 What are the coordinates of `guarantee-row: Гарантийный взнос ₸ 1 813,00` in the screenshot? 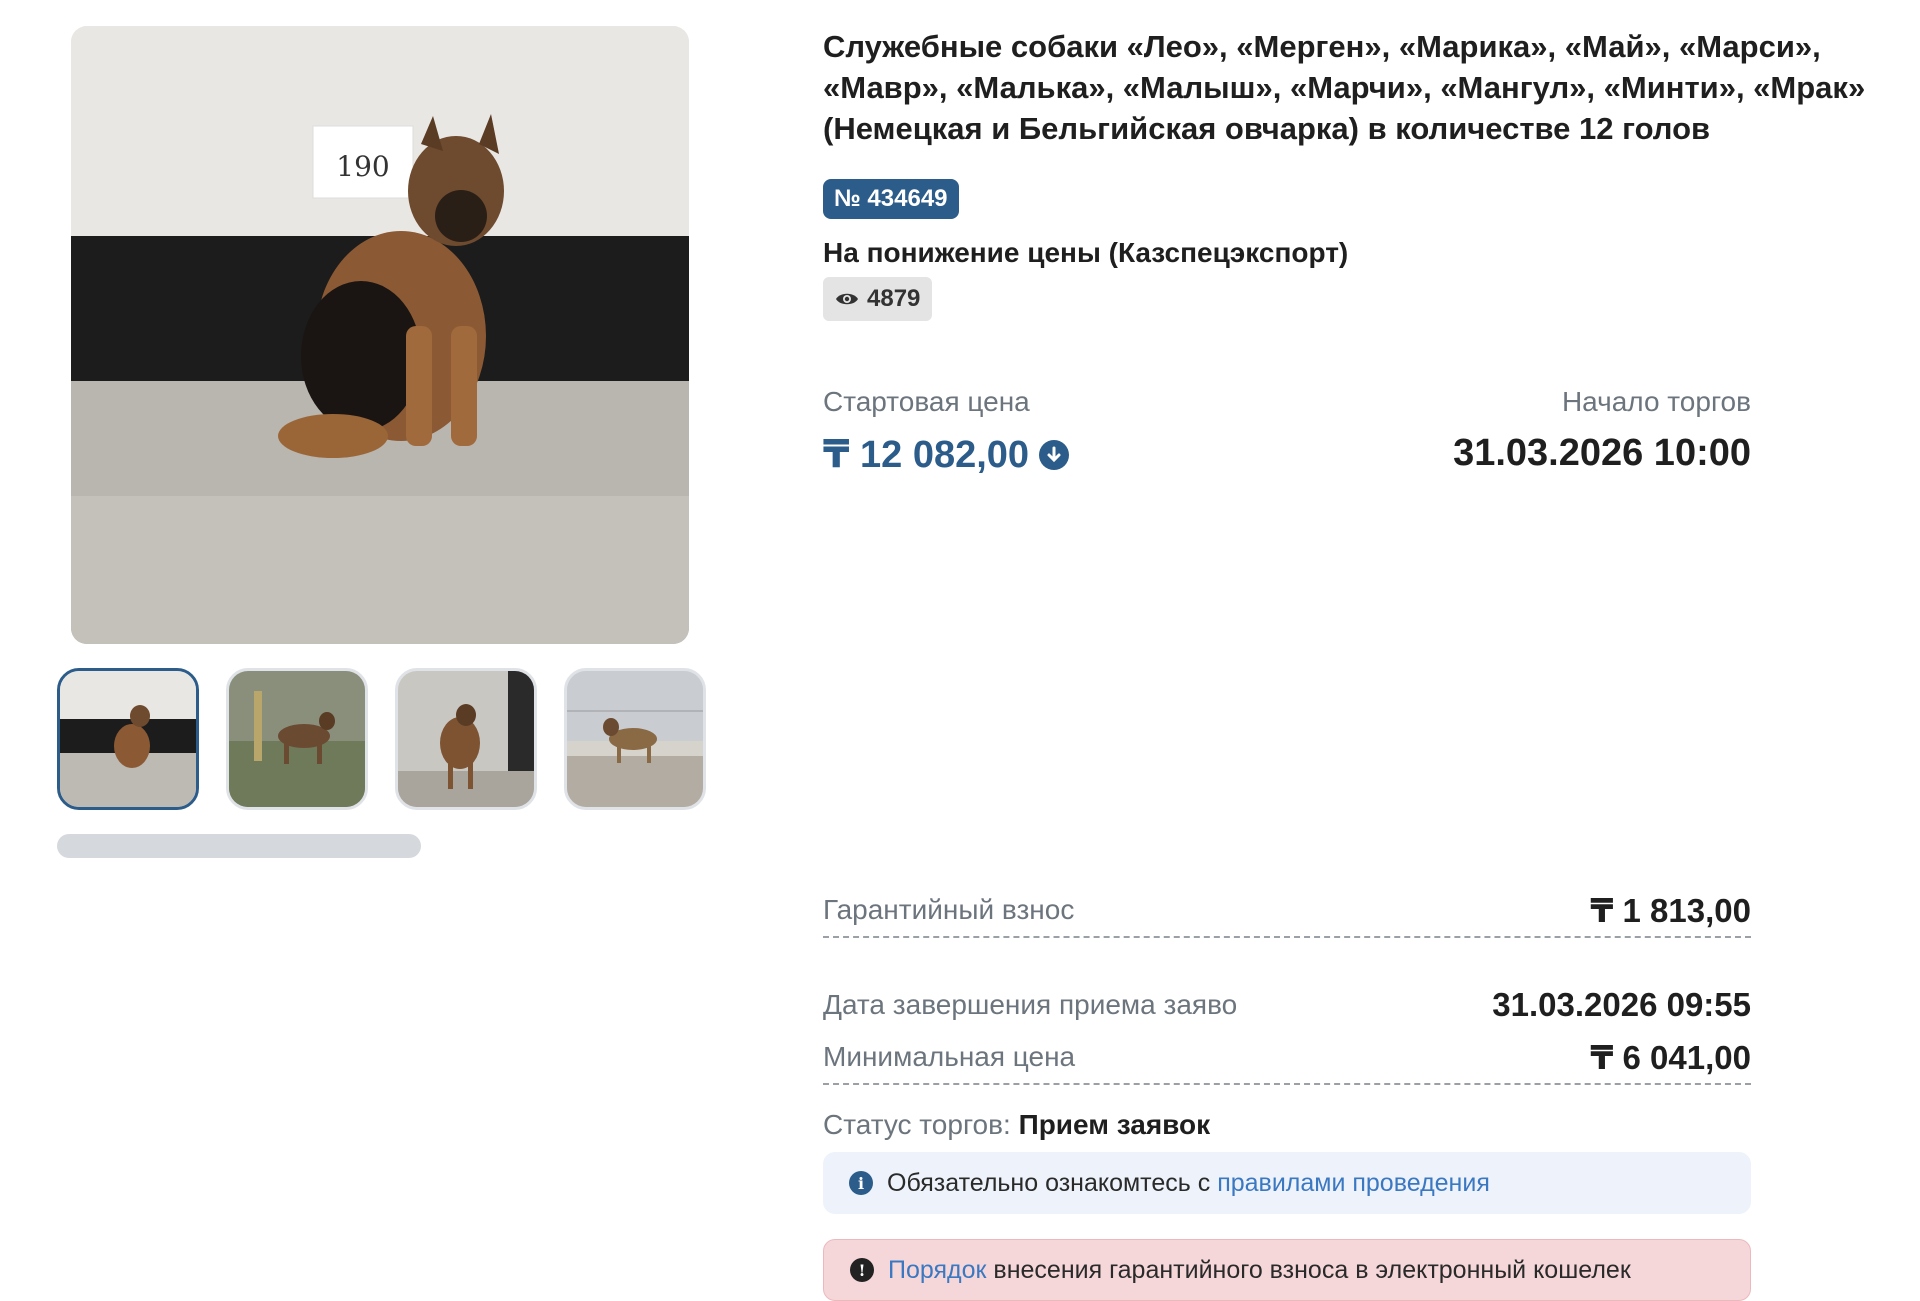 It's located at (1287, 911).